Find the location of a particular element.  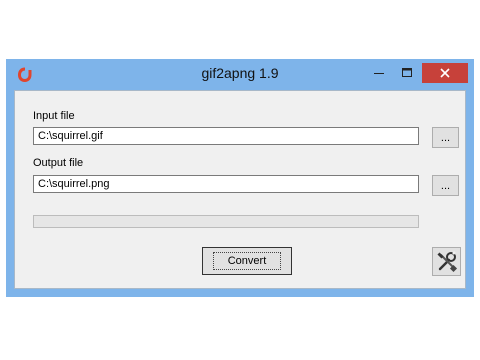

settings-button is located at coordinates (446, 261).